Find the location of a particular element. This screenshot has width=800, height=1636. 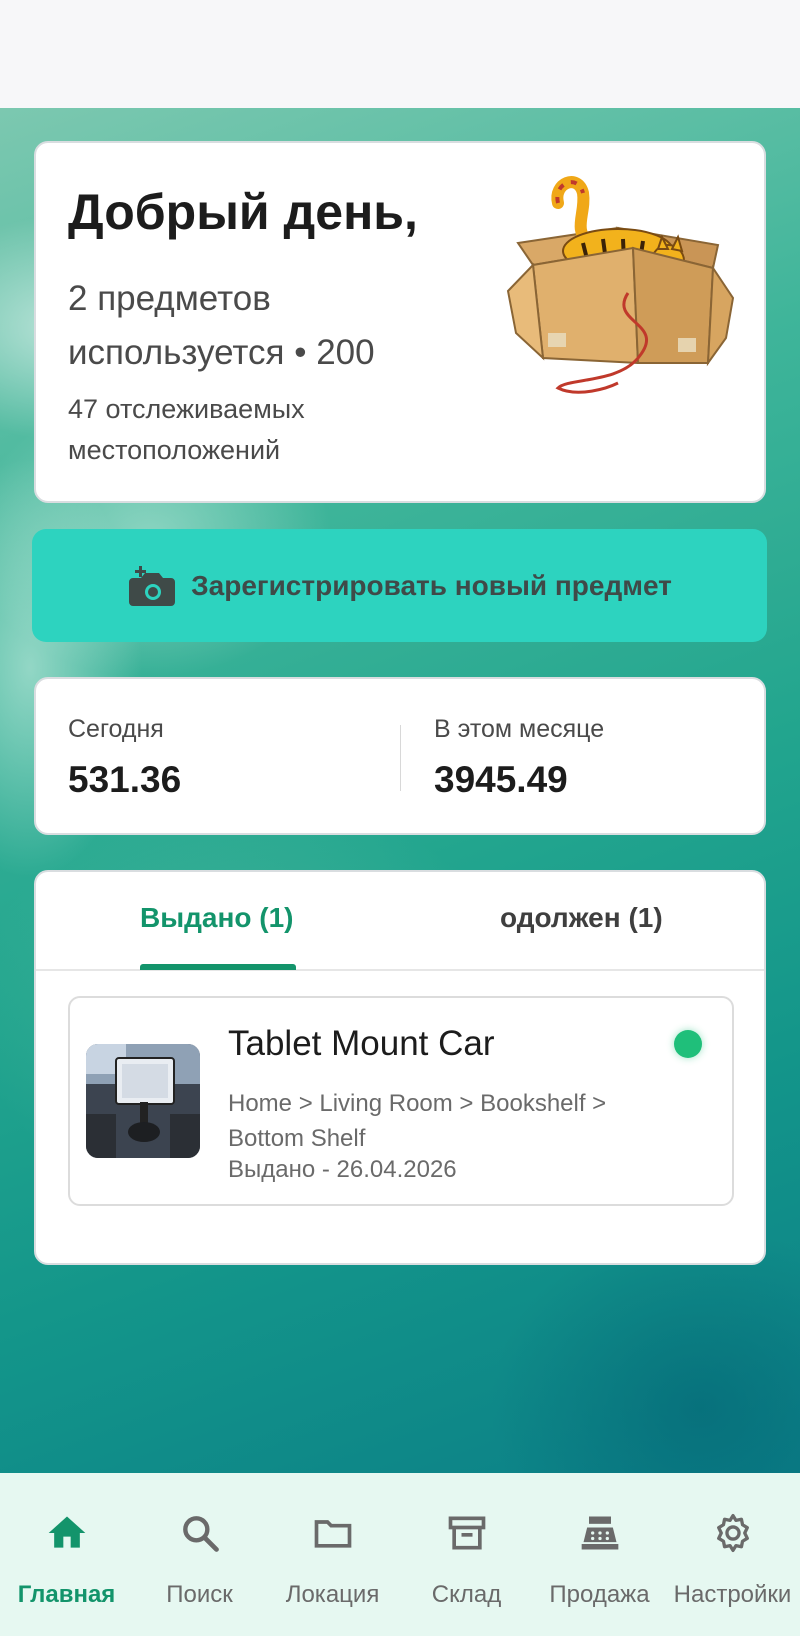

stats-divider is located at coordinates (400, 758).